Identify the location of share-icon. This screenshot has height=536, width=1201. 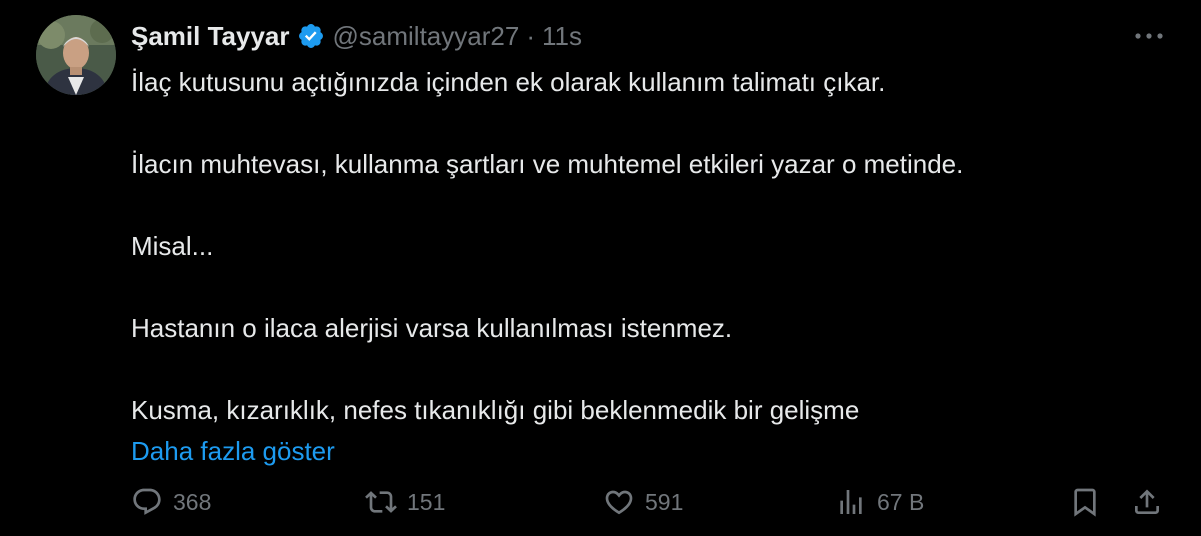
(1147, 502).